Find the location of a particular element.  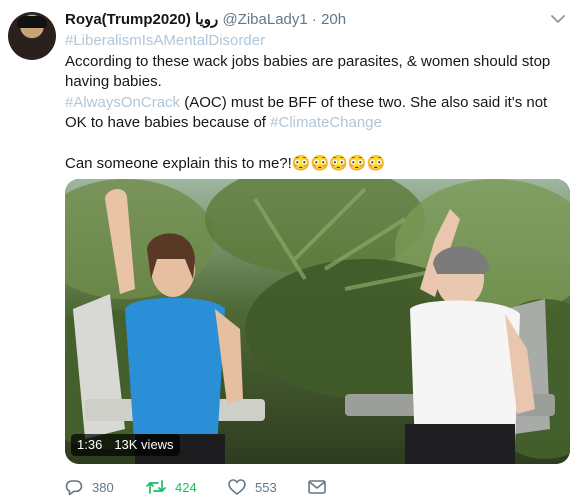

reply-button: 380 is located at coordinates (89, 487).